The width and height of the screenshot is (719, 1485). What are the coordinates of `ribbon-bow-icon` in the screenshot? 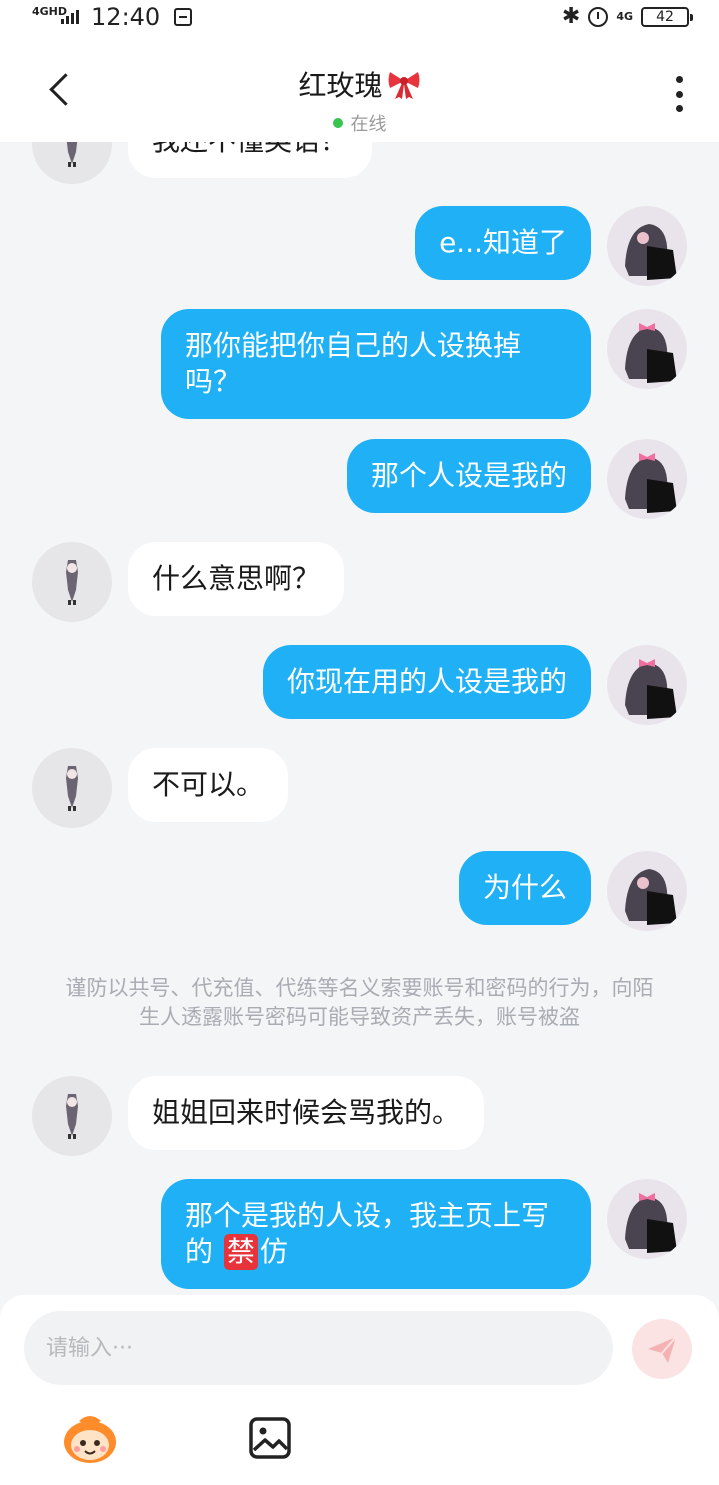 It's located at (403, 85).